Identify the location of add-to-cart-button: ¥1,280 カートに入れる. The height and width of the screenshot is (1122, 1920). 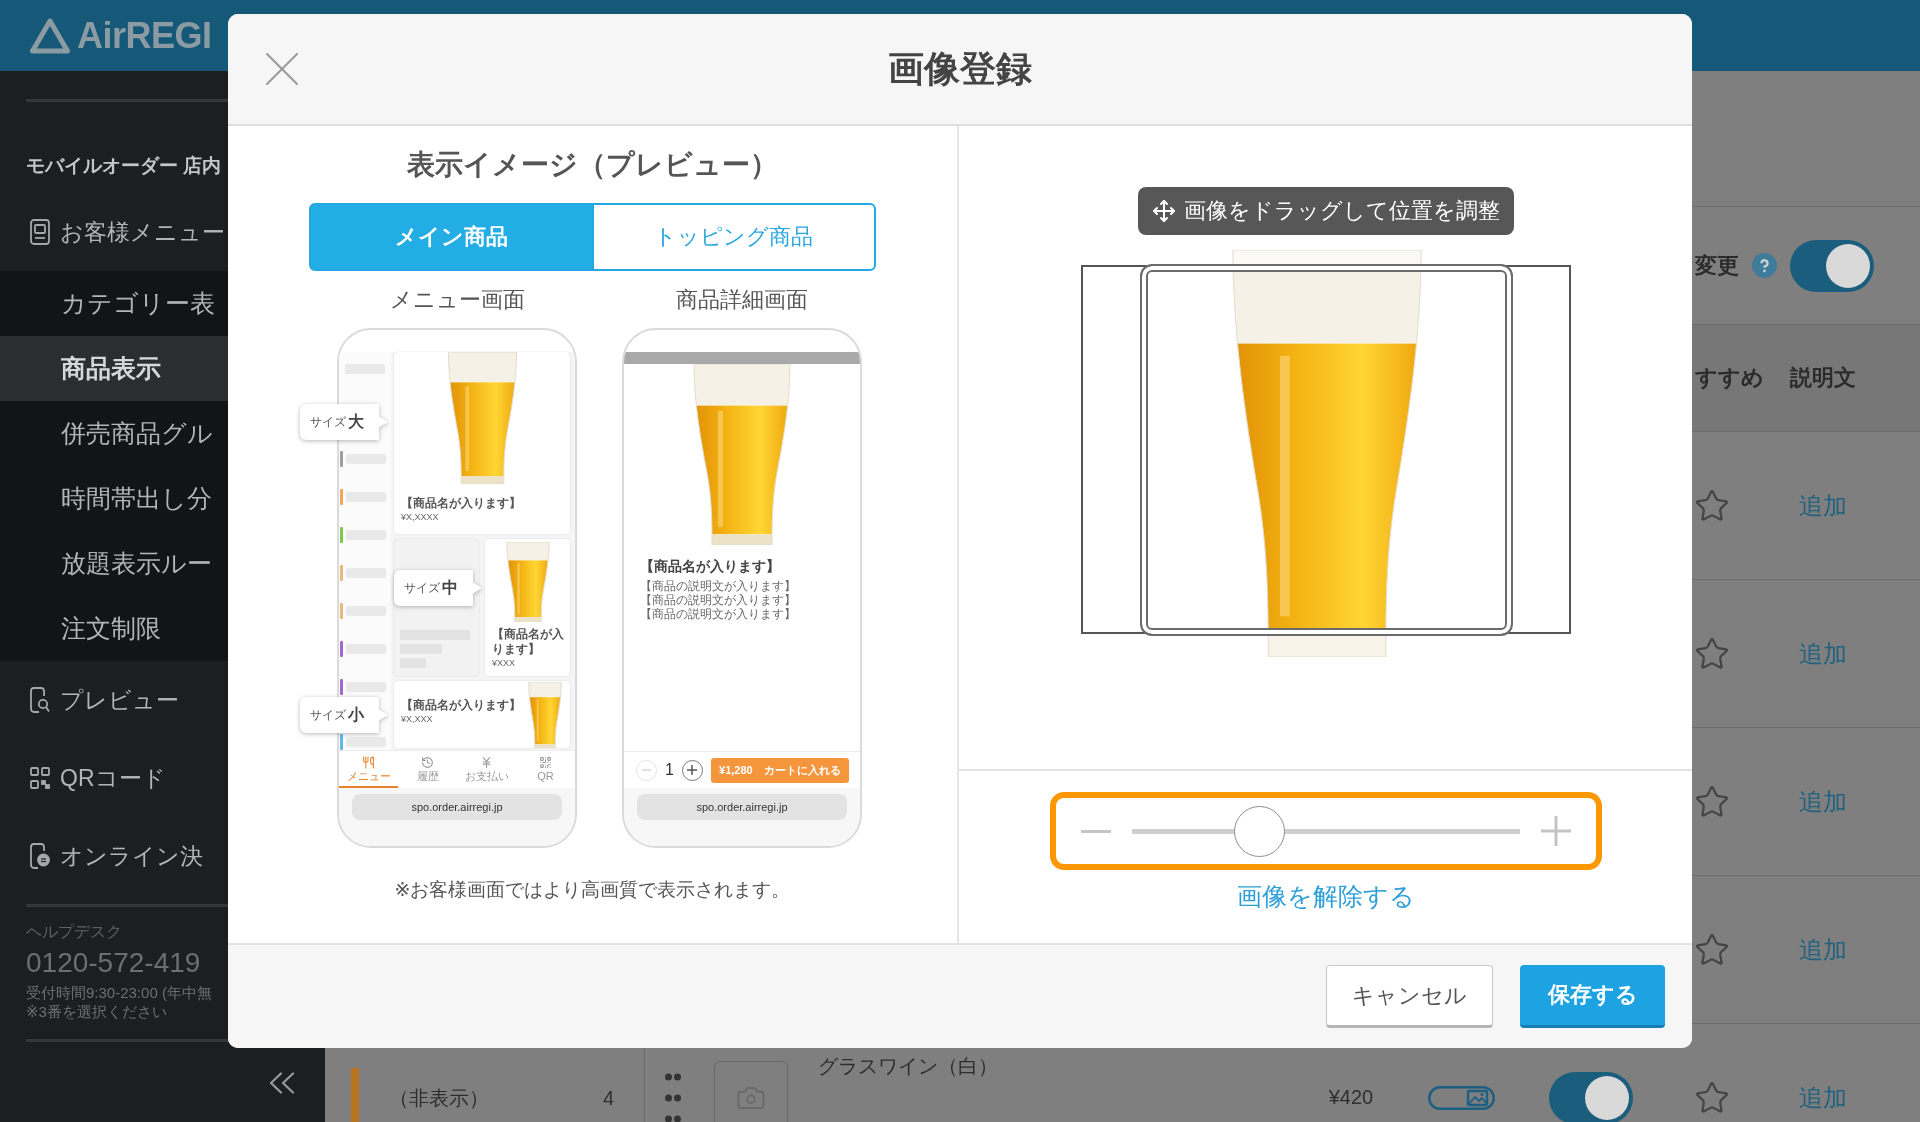
(779, 770).